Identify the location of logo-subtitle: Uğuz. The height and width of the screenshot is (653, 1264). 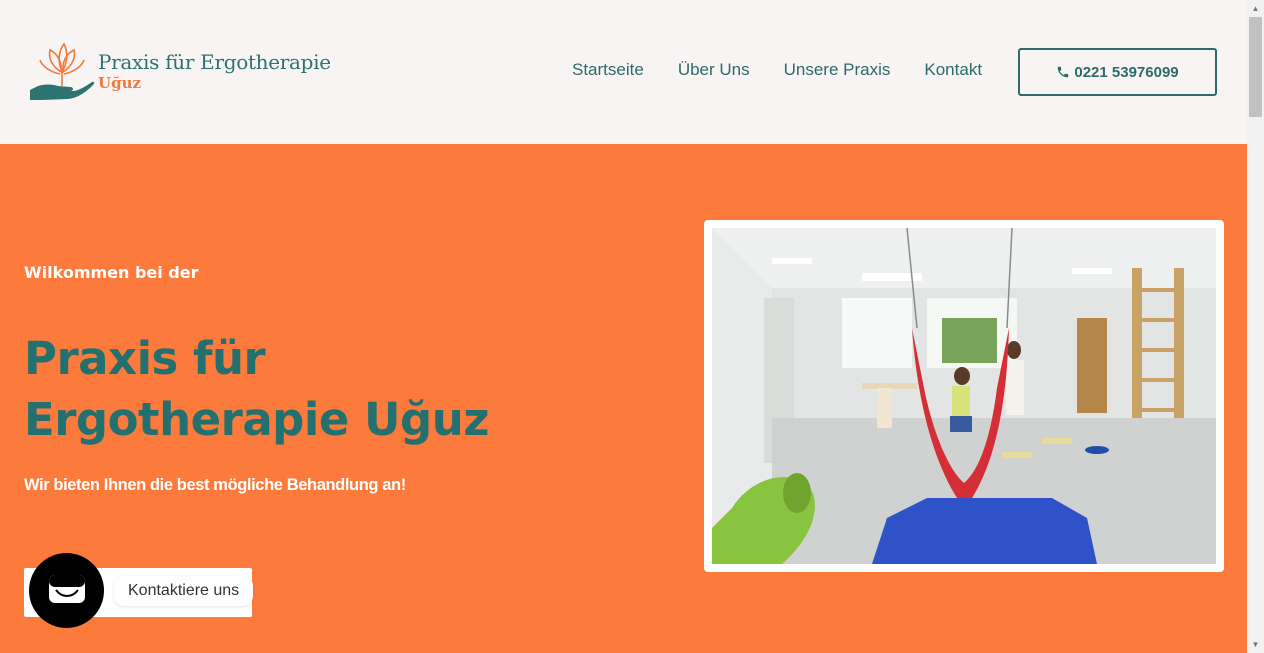
(119, 83).